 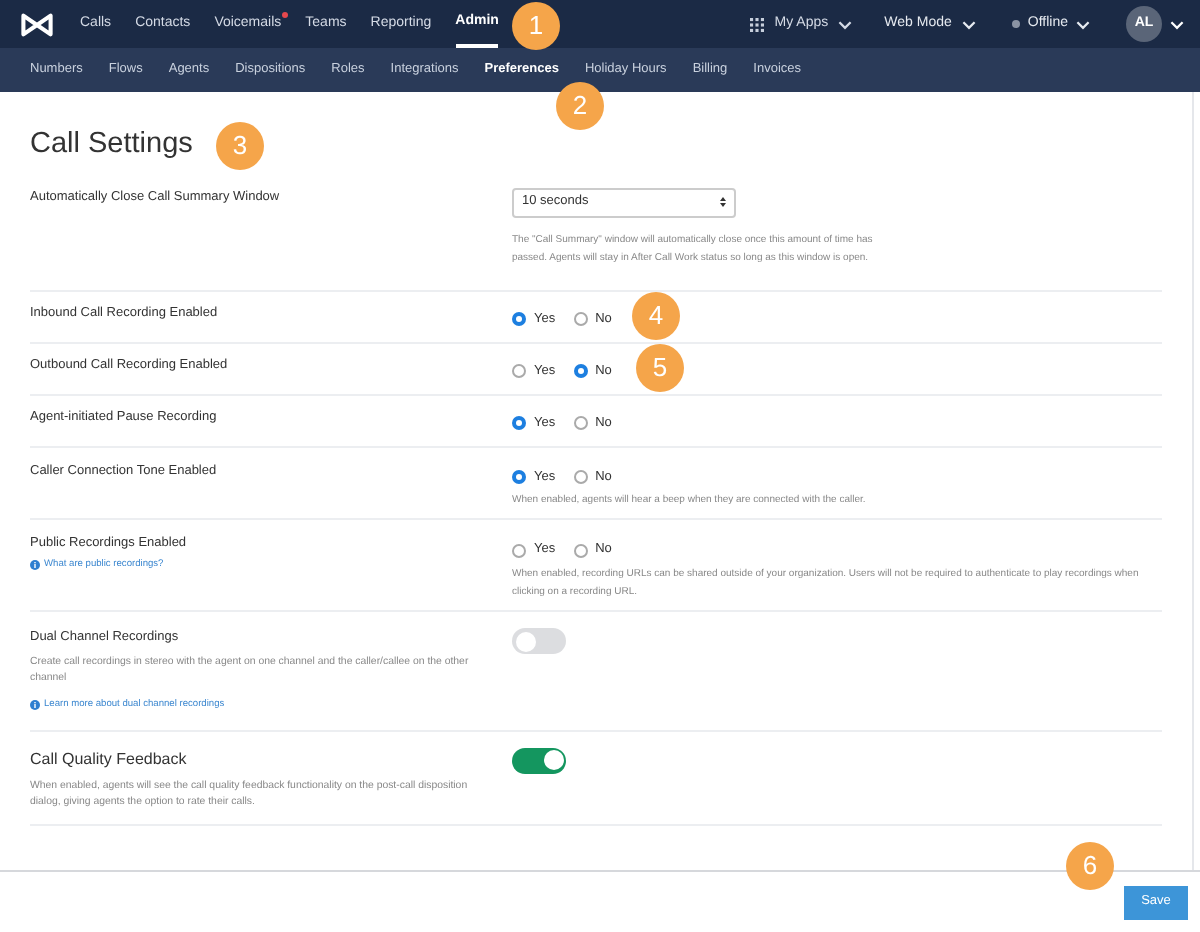 I want to click on grid-icon, so click(x=757, y=24).